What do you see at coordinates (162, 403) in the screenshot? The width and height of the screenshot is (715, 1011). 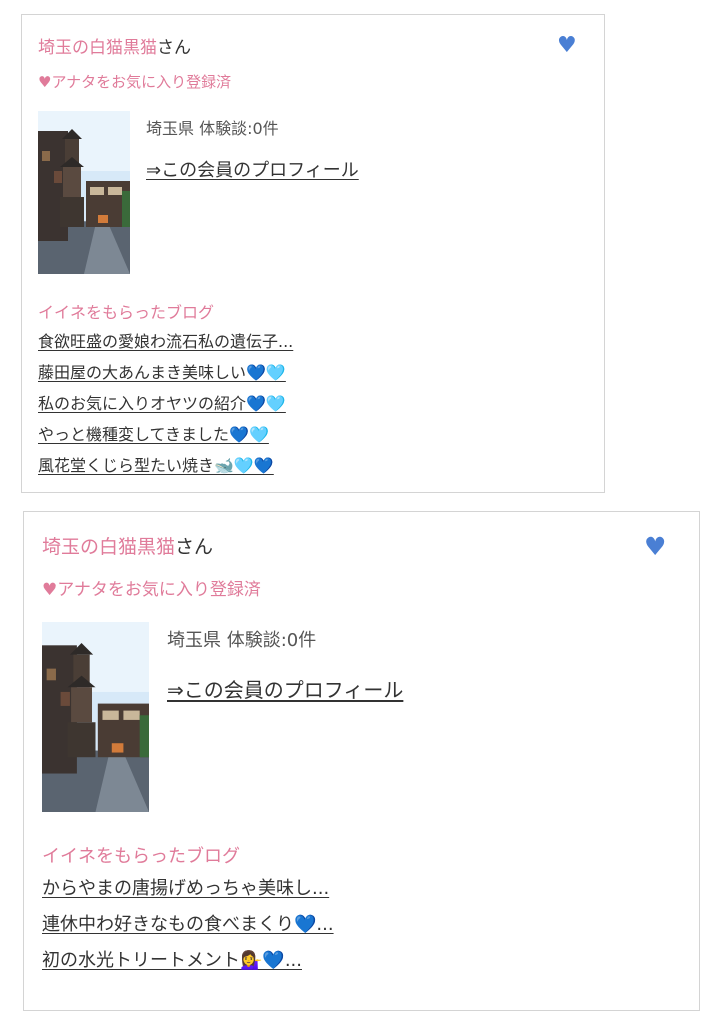 I see `blog-link: 私のお気に入りオヤツの紹介💙🩵` at bounding box center [162, 403].